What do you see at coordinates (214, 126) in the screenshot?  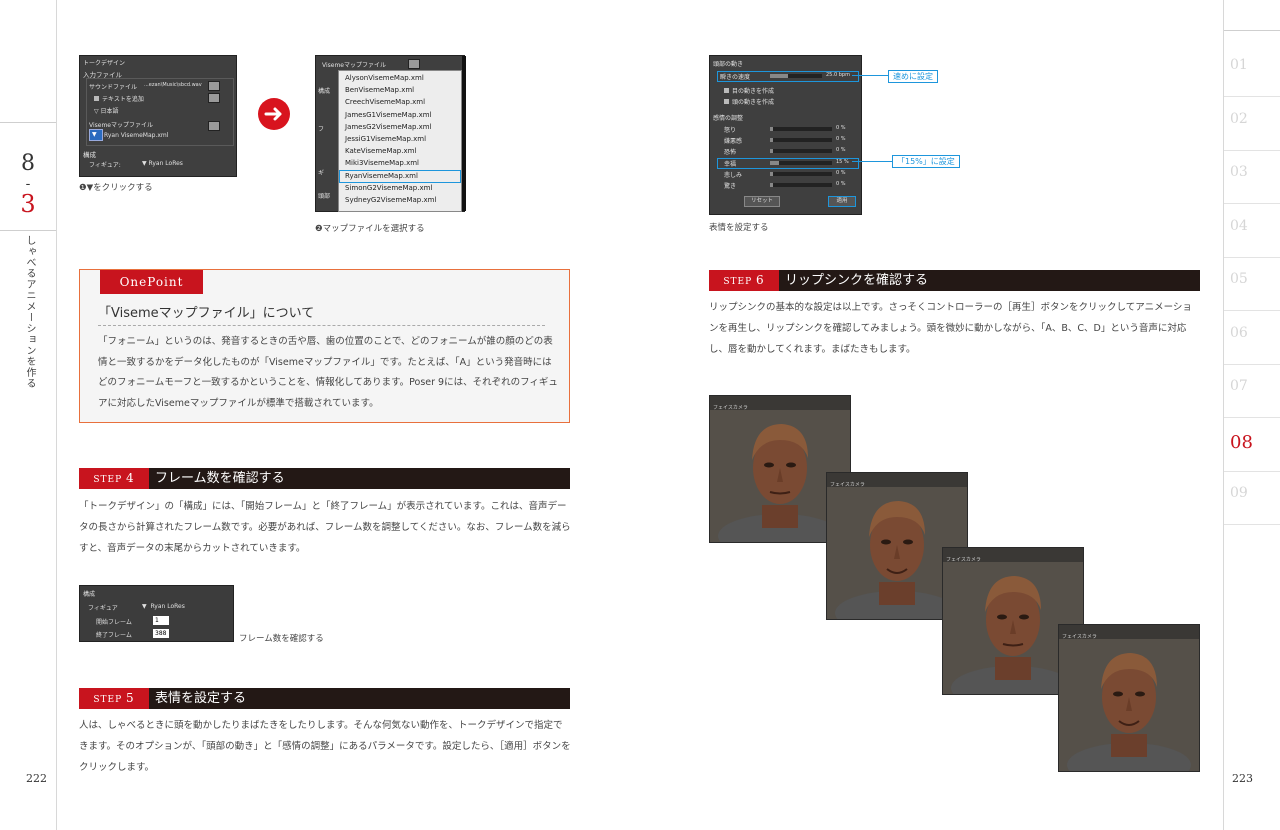 I see `viseme-browse-button` at bounding box center [214, 126].